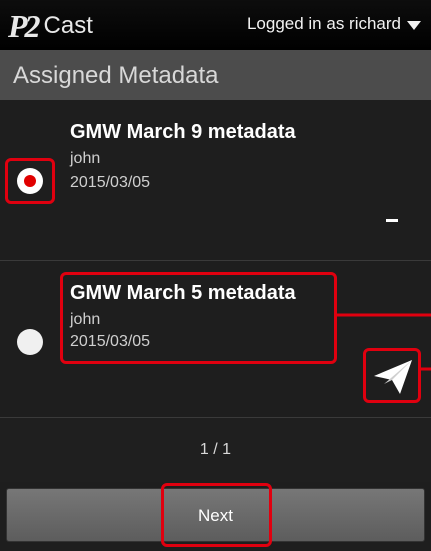 Image resolution: width=431 pixels, height=551 pixels. What do you see at coordinates (215, 449) in the screenshot?
I see `pagination: 1 / 1` at bounding box center [215, 449].